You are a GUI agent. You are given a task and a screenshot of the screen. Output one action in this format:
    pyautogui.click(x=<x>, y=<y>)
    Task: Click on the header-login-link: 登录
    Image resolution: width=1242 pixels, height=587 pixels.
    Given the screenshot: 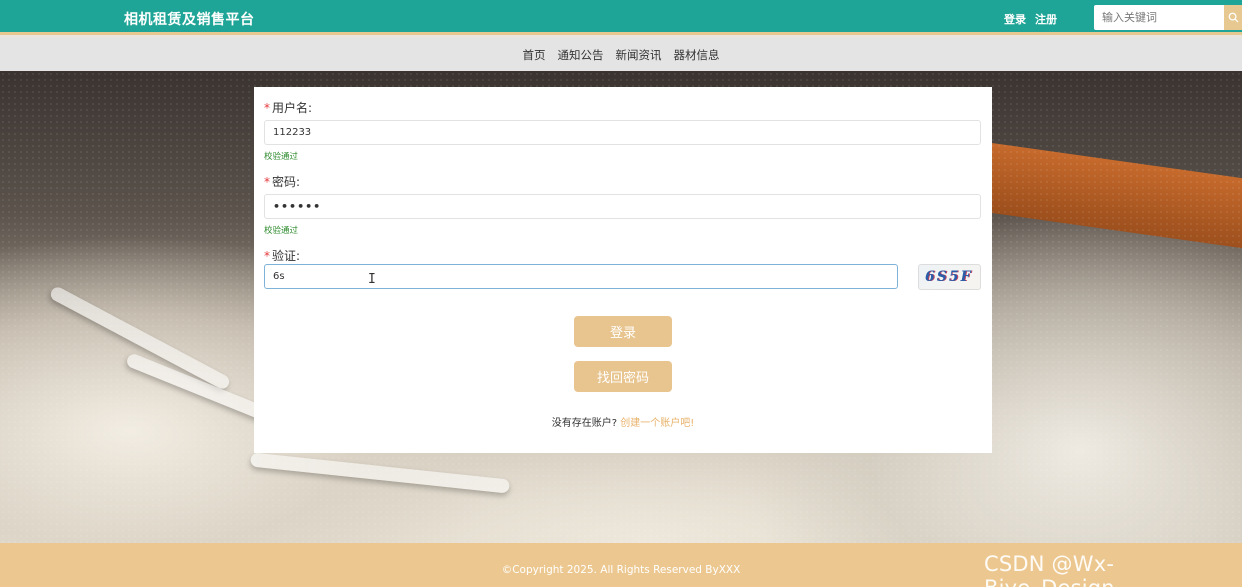 What is the action you would take?
    pyautogui.click(x=1015, y=19)
    